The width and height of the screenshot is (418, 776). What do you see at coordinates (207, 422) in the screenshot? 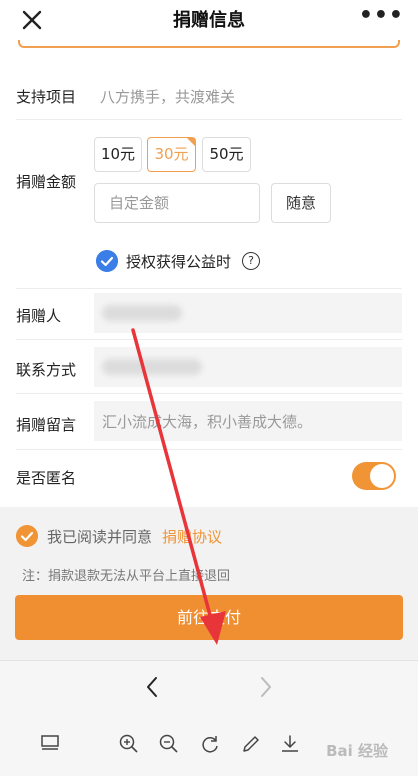
I see `message-placeholder: 汇小流成大海，积小善成大德。` at bounding box center [207, 422].